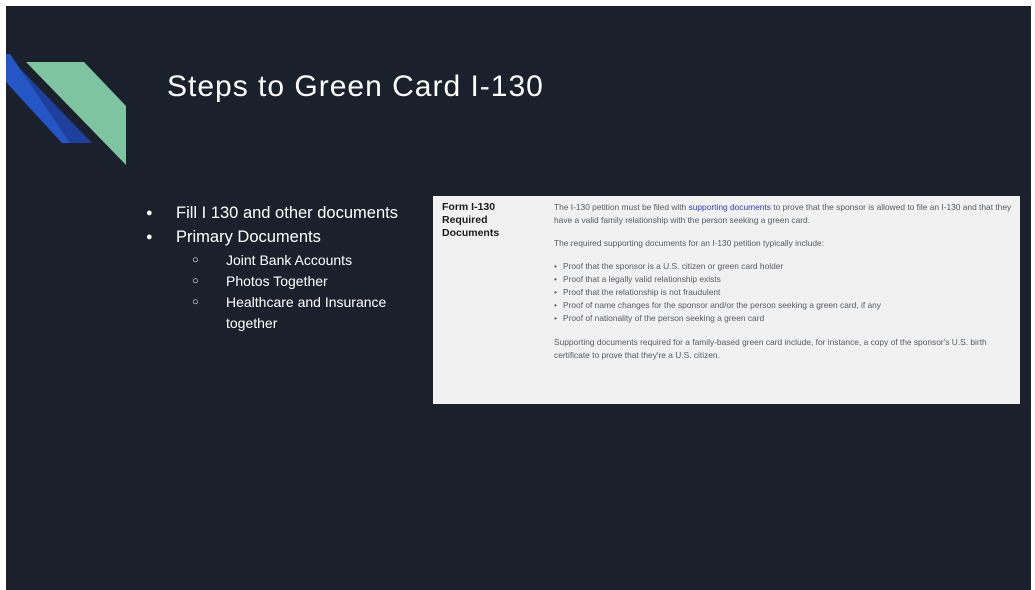 This screenshot has width=1035, height=590. Describe the element at coordinates (355, 86) in the screenshot. I see `slide-title: Steps to Green Card I-130` at that location.